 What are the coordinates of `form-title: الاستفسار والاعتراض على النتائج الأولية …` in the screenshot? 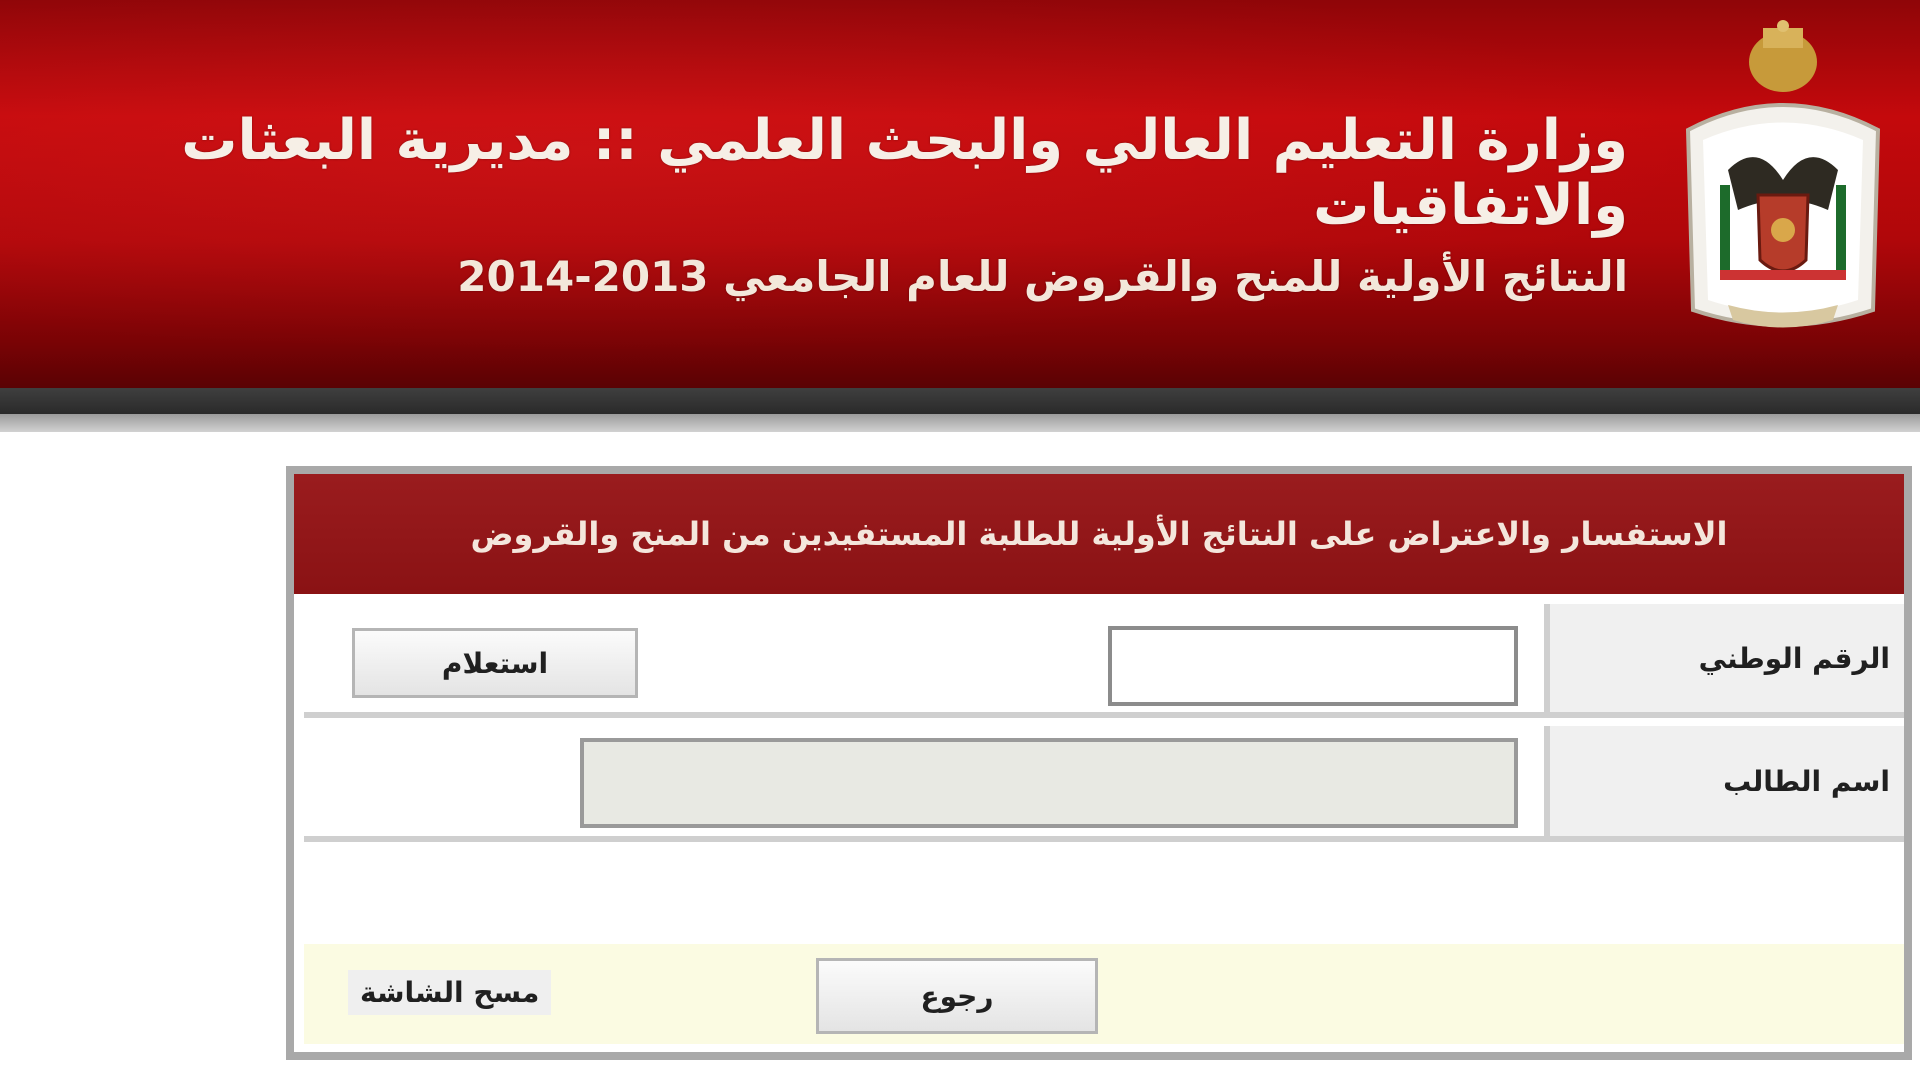 It's located at (1099, 534).